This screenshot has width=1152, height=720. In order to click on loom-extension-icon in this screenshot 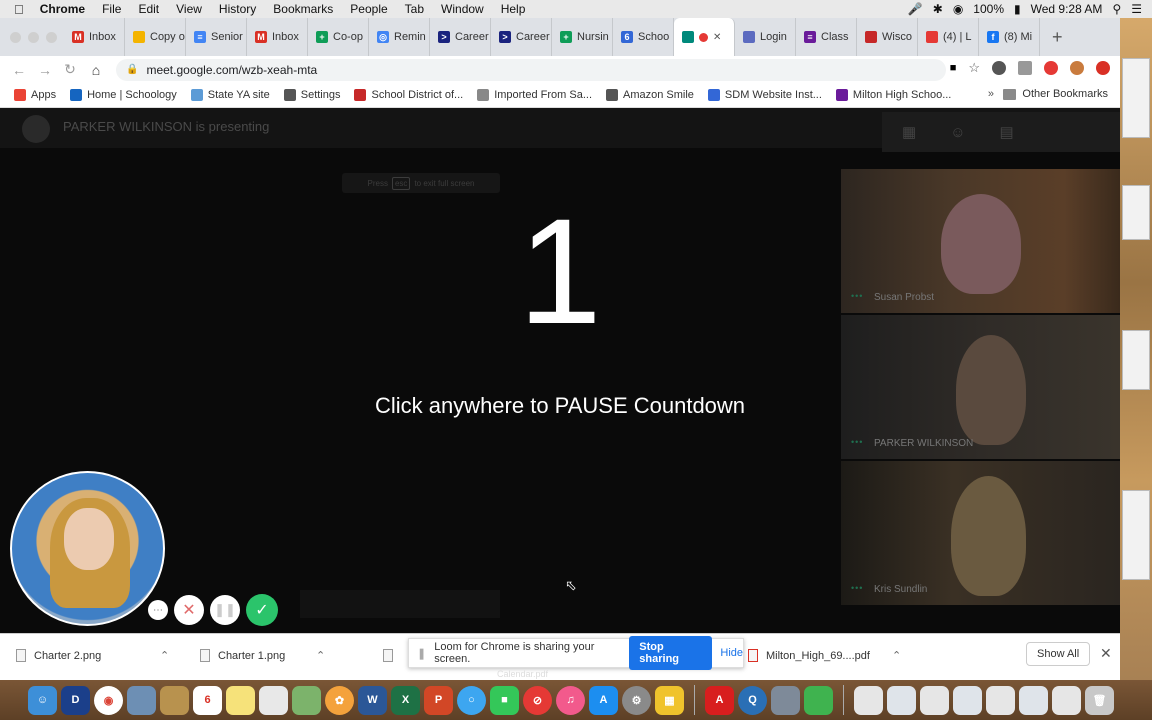, I will do `click(1051, 68)`.